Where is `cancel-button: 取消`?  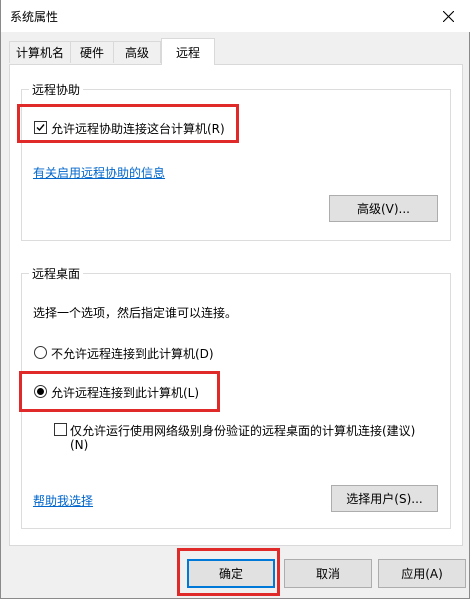 cancel-button: 取消 is located at coordinates (328, 573).